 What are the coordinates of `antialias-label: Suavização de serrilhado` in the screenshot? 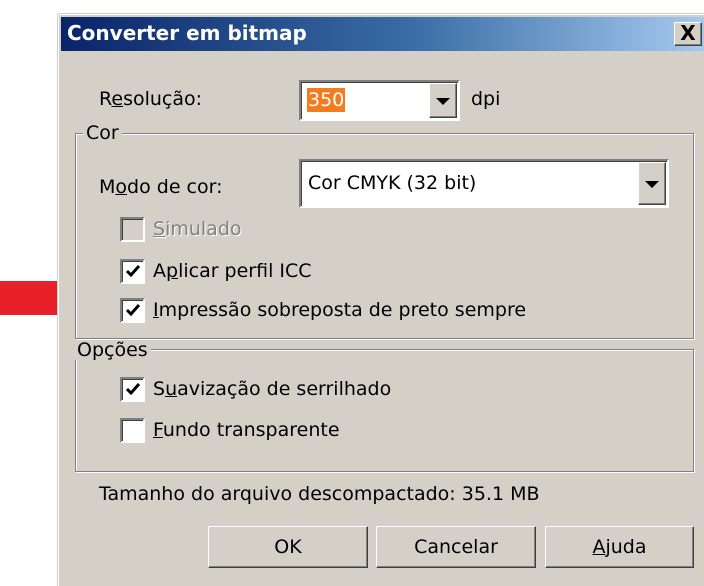 It's located at (272, 389).